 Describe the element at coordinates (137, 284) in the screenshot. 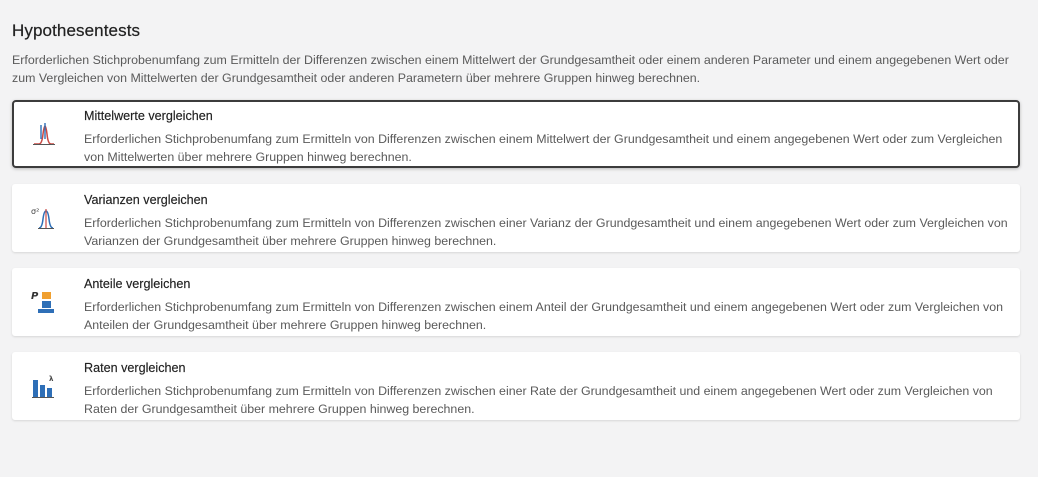

I see `card-title: Anteile vergleichen` at that location.